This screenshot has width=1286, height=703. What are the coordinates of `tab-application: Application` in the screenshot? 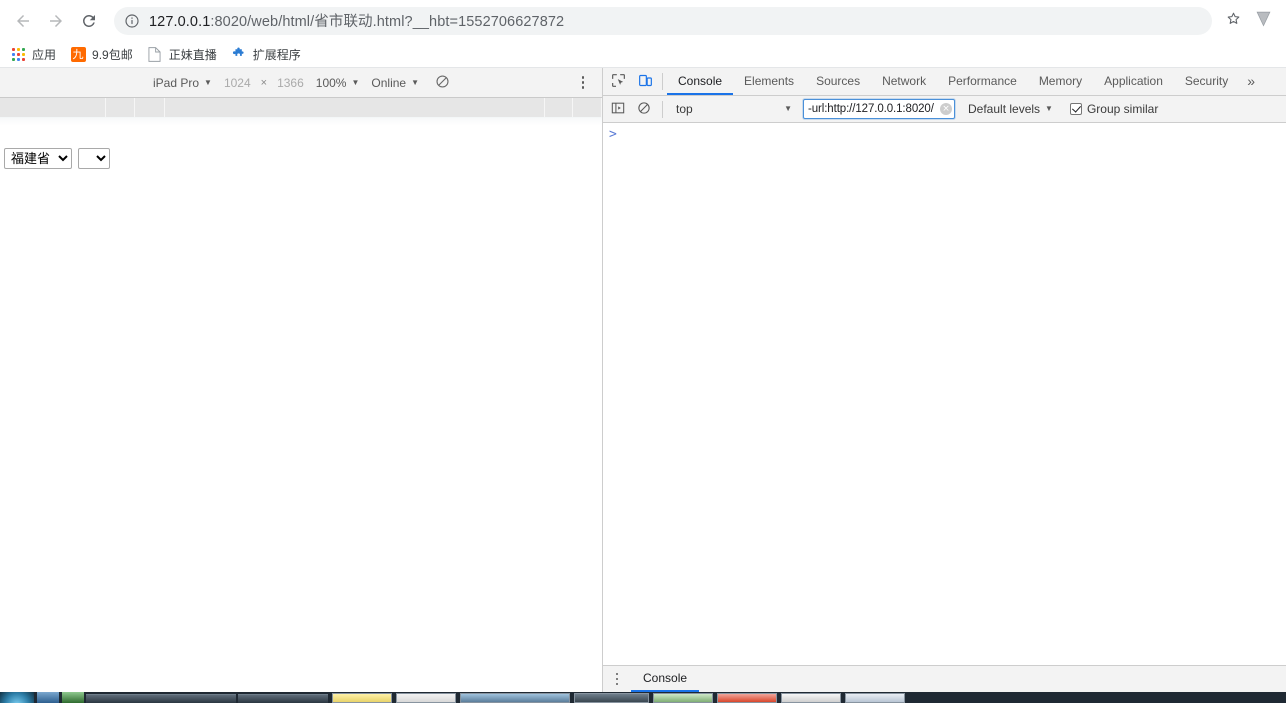 It's located at (1133, 81).